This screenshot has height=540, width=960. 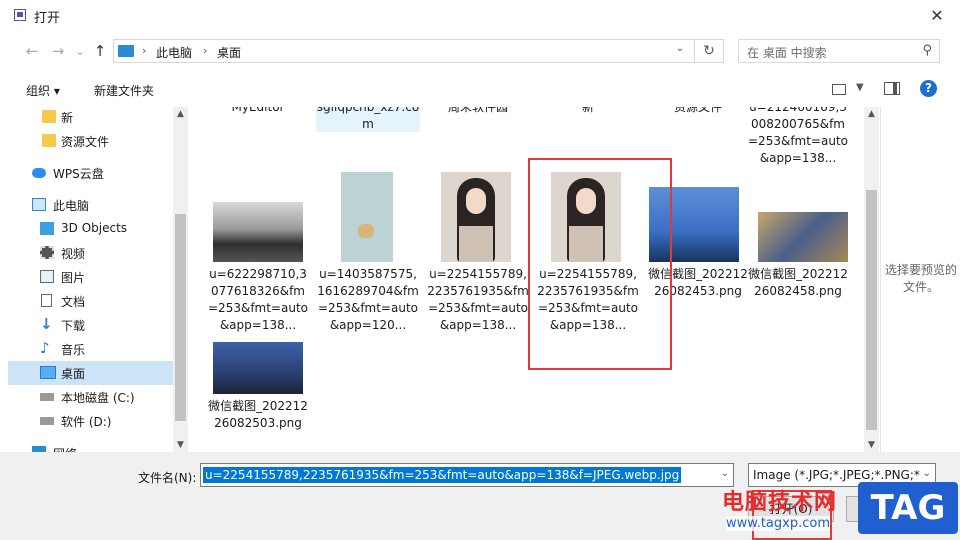 I want to click on file-list-scrollbar-thumb, so click(x=871, y=310).